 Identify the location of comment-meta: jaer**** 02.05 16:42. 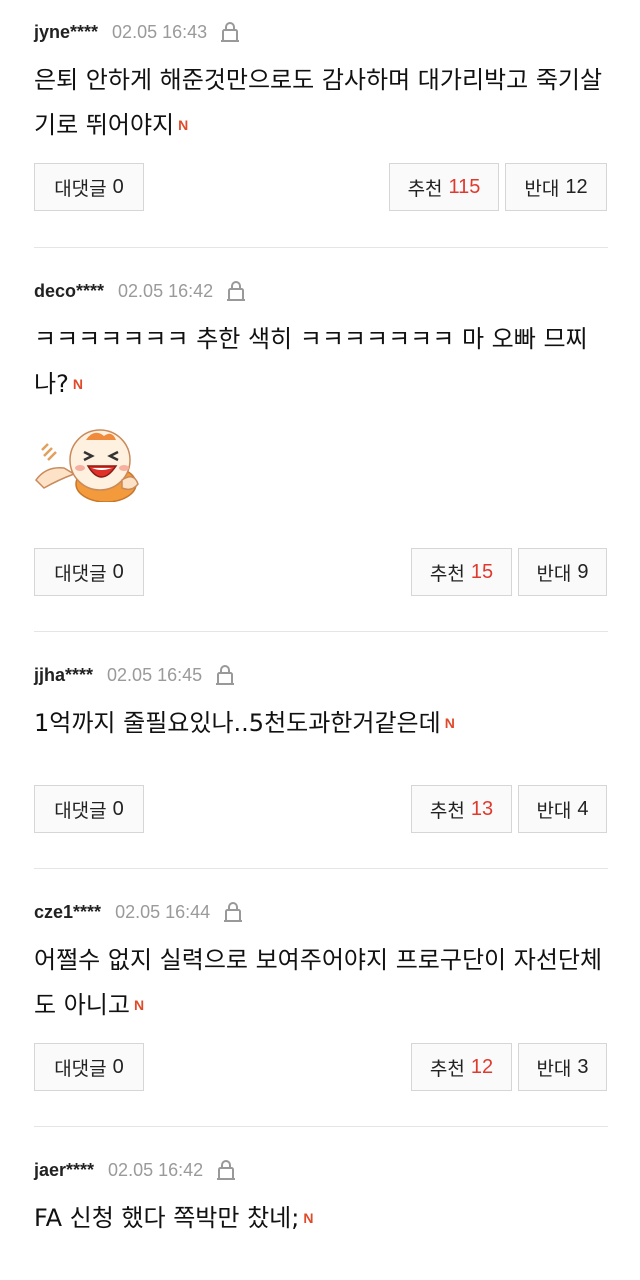
(135, 1170).